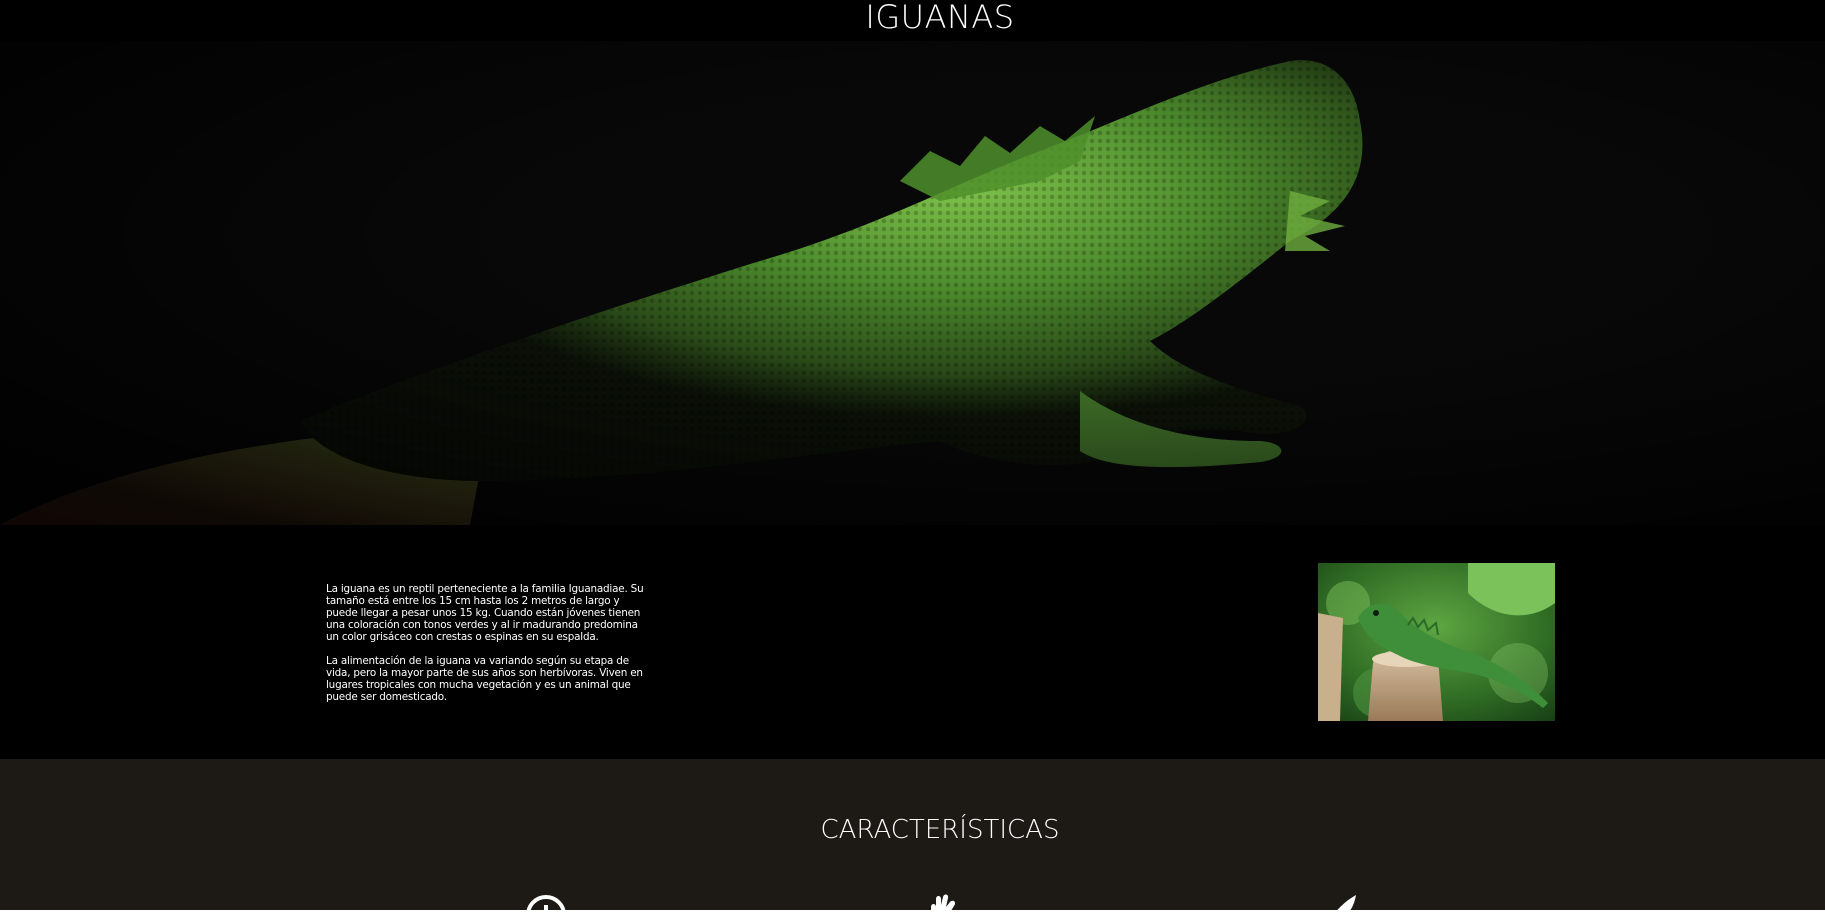 Image resolution: width=1825 pixels, height=917 pixels. I want to click on page-bottom, so click(912, 913).